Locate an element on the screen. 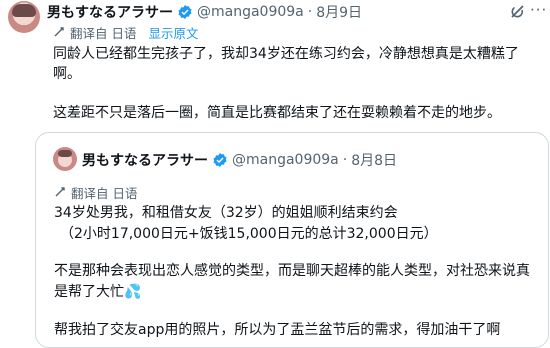  grok-icon is located at coordinates (518, 11).